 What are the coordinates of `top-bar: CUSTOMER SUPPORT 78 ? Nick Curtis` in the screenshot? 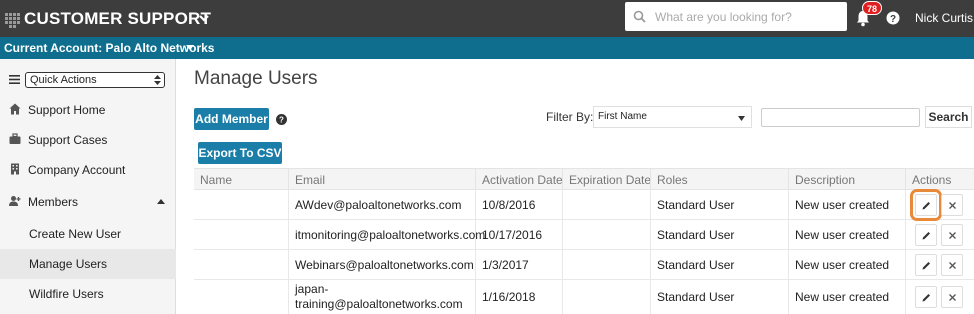 It's located at (487, 18).